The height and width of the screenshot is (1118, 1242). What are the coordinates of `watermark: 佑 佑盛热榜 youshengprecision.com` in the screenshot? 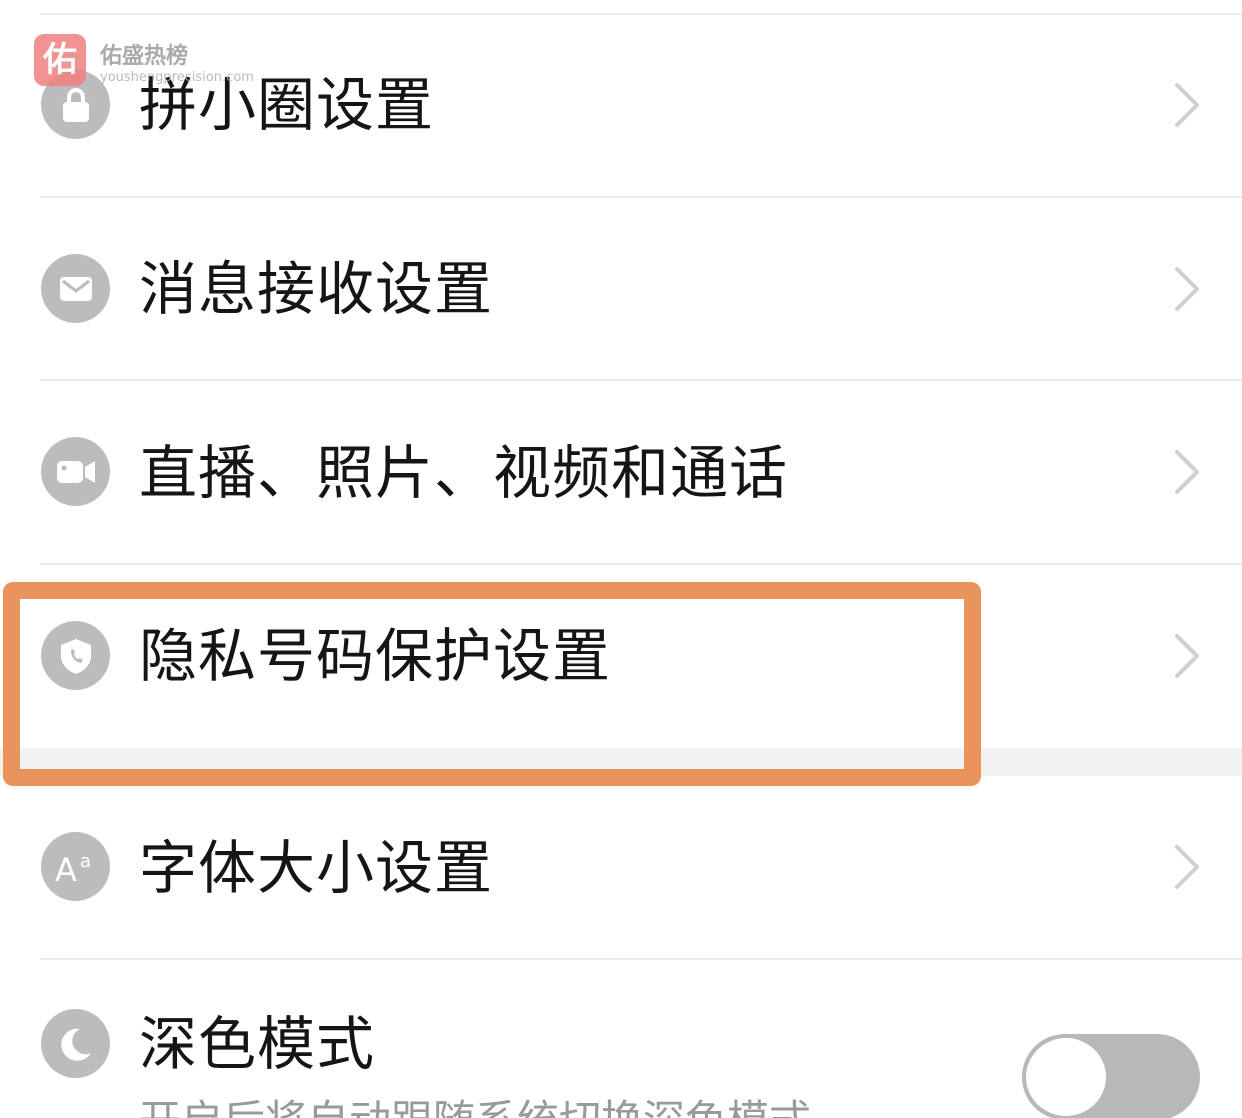 It's located at (154, 64).